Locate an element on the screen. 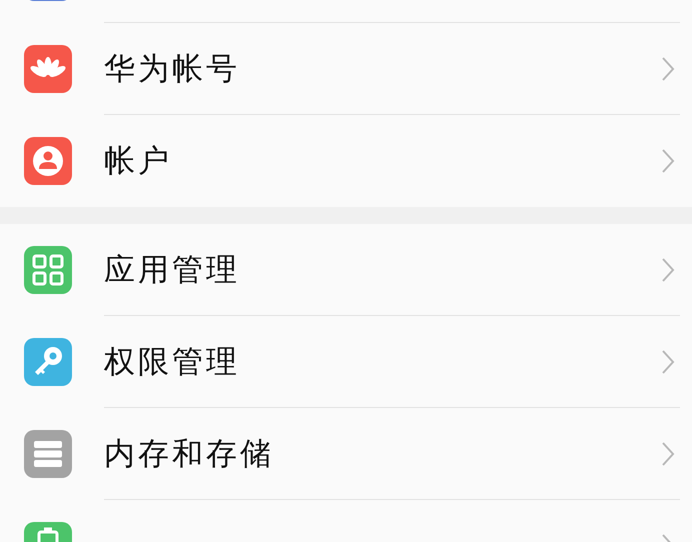 This screenshot has height=542, width=692. row-label: 应用管理 is located at coordinates (172, 269).